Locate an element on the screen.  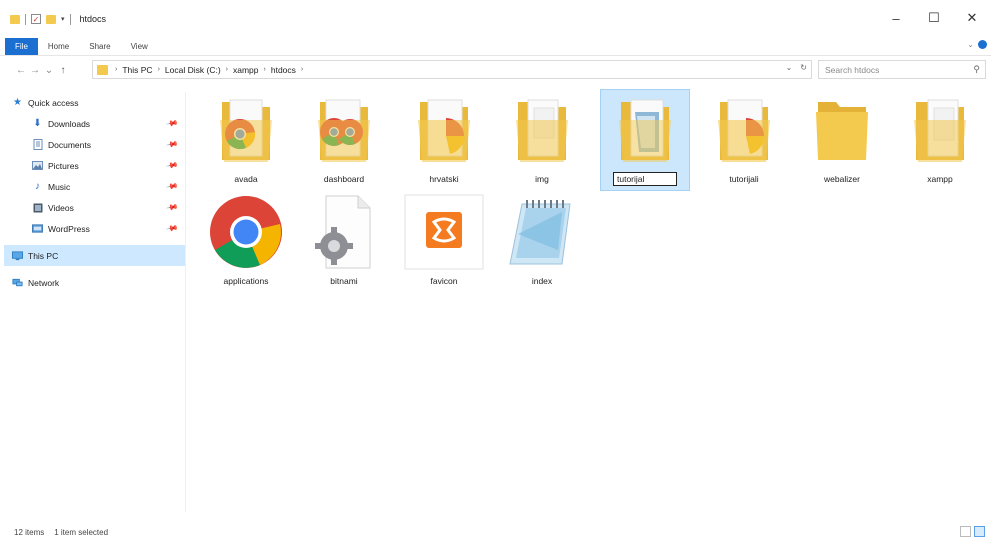
sidebar-item-music: ♪ Music 📌 is located at coordinates (92, 186).